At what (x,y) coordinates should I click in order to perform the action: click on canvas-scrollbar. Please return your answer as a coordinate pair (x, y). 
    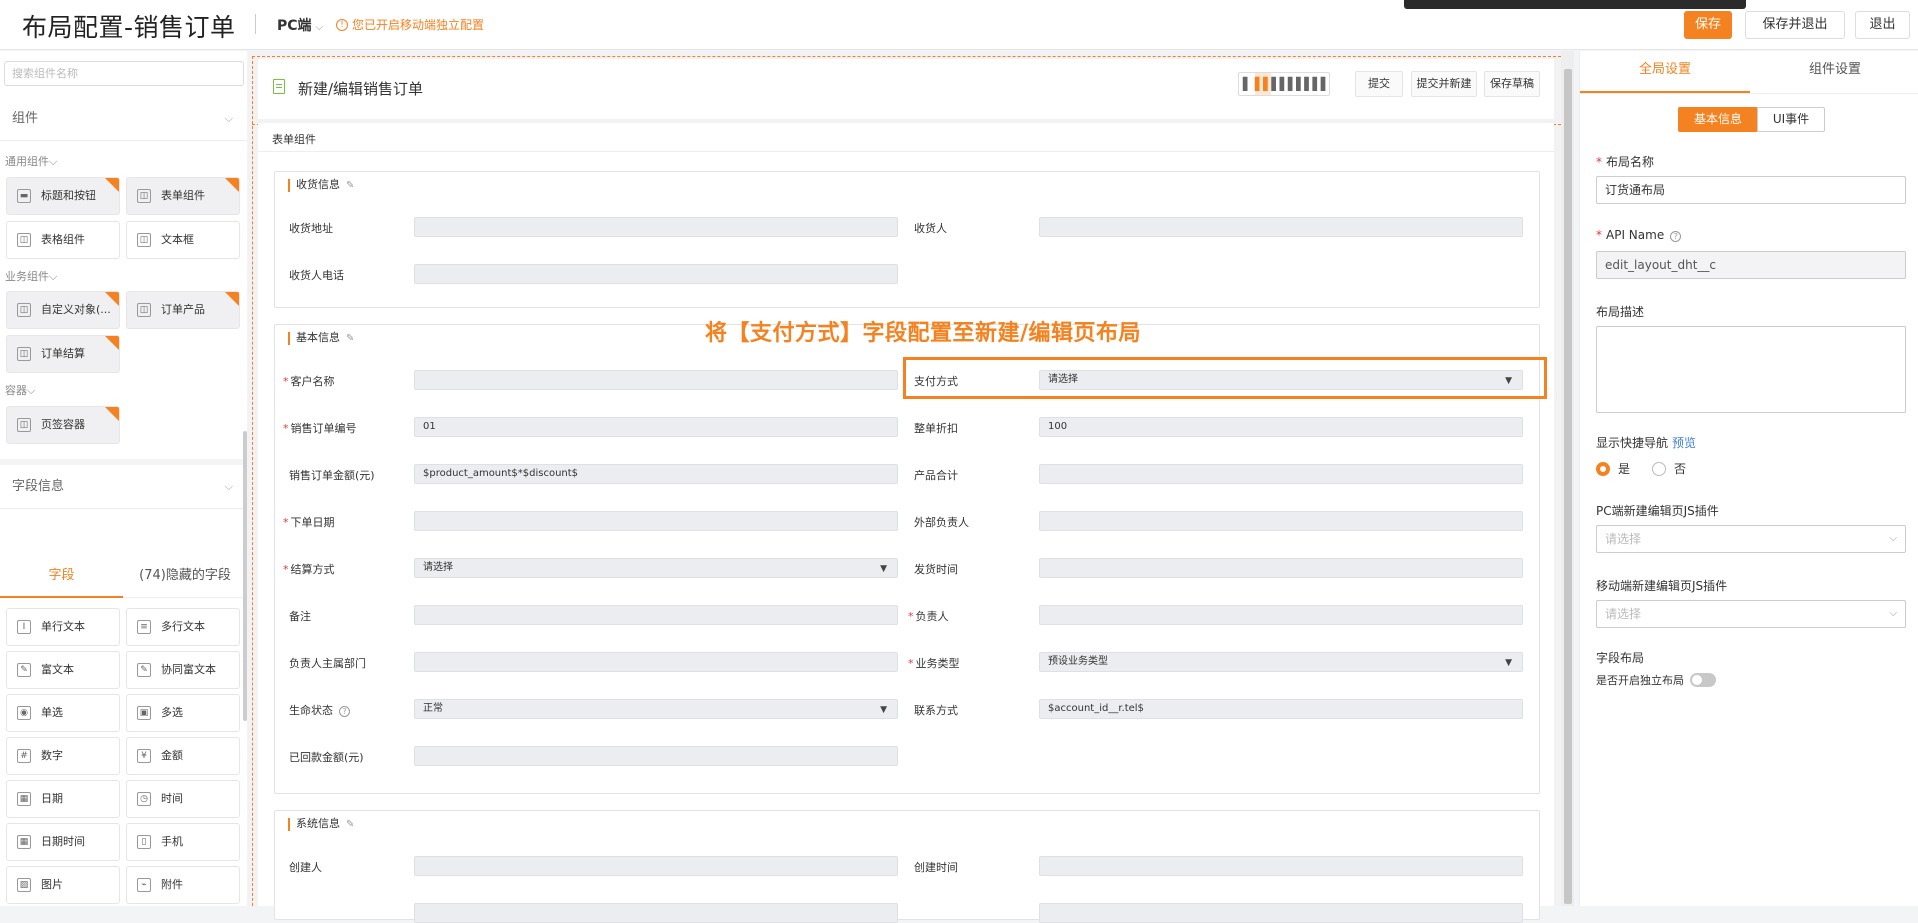
    Looking at the image, I should click on (1567, 478).